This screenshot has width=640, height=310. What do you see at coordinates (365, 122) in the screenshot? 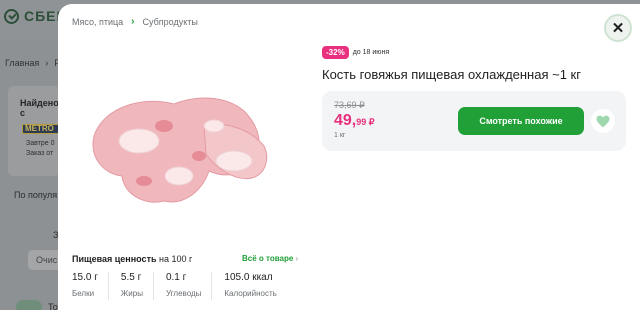
I see `new-price-fraction: 99 ₽` at bounding box center [365, 122].